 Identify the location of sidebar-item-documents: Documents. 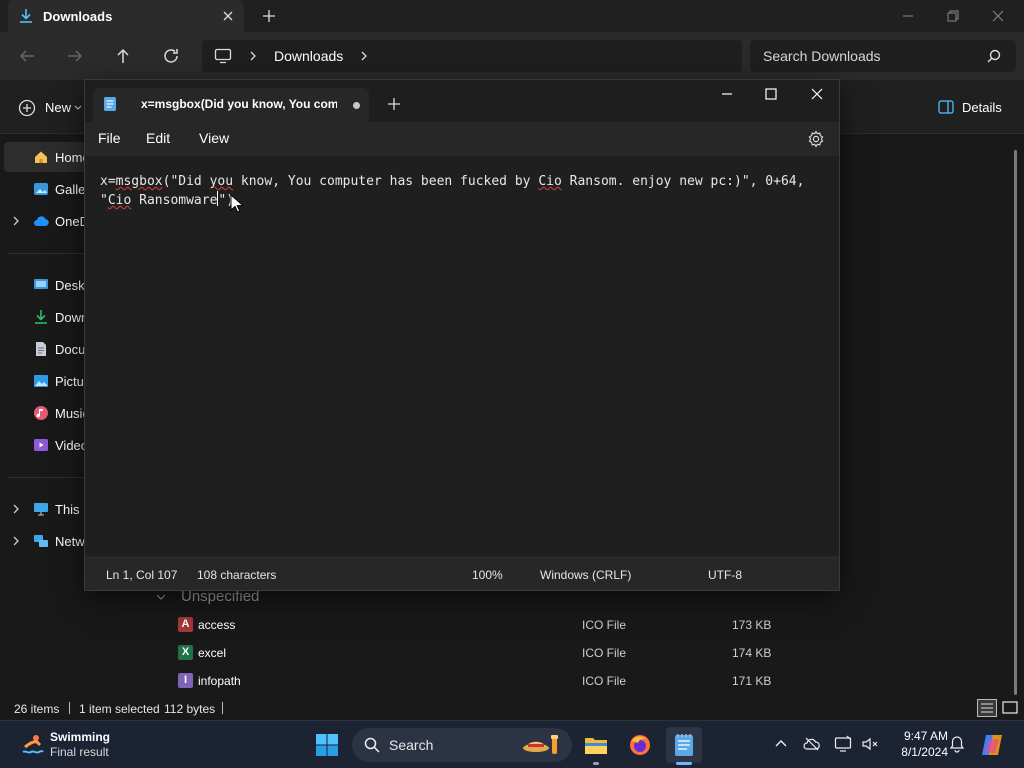
(60, 349).